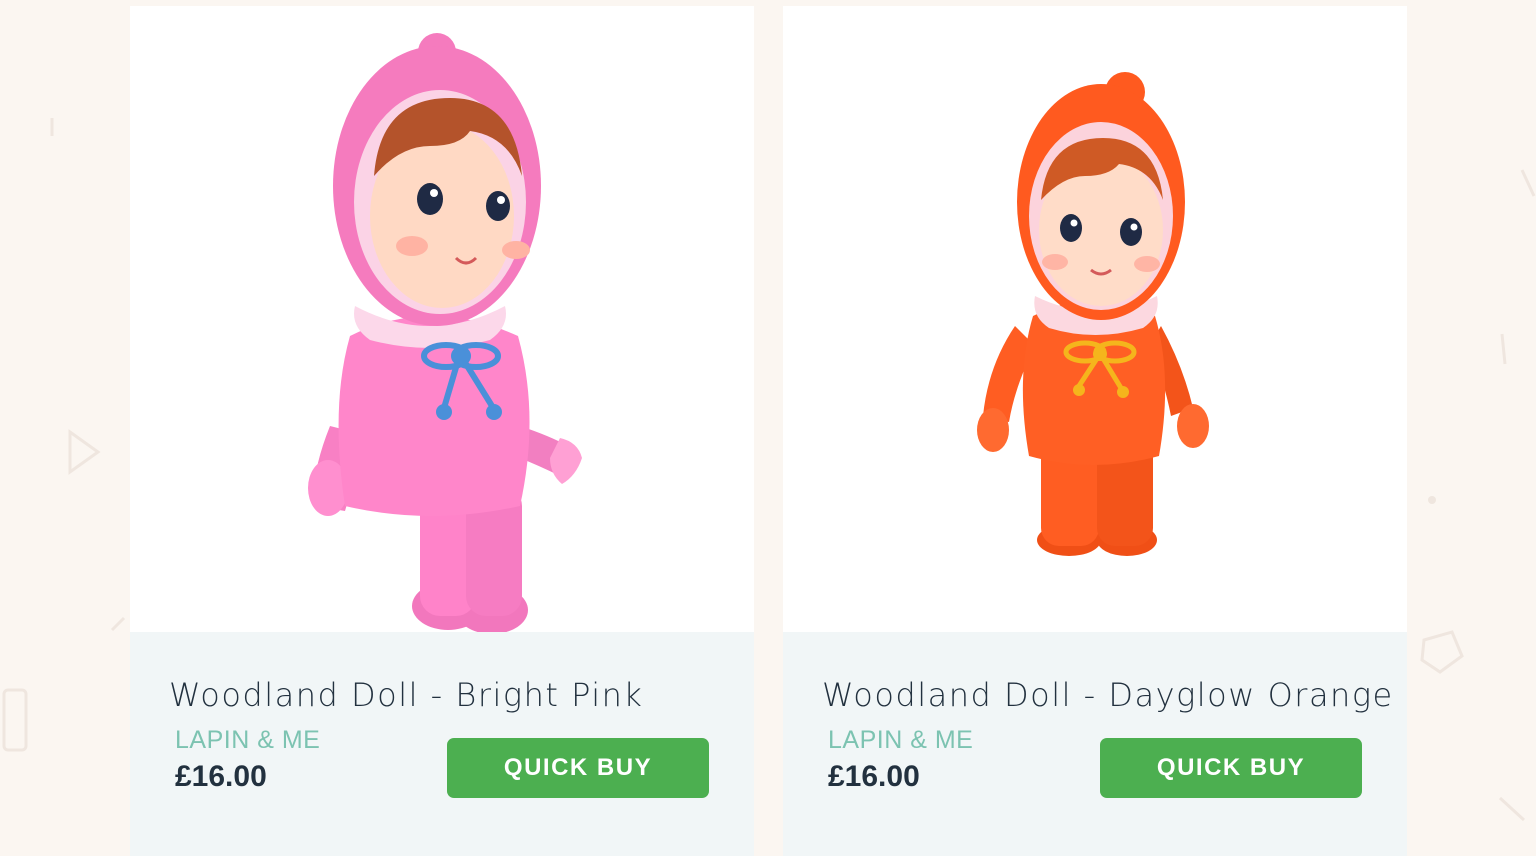 This screenshot has width=1536, height=856. What do you see at coordinates (1108, 695) in the screenshot?
I see `product-title: Woodland Doll - Dayglow Orange` at bounding box center [1108, 695].